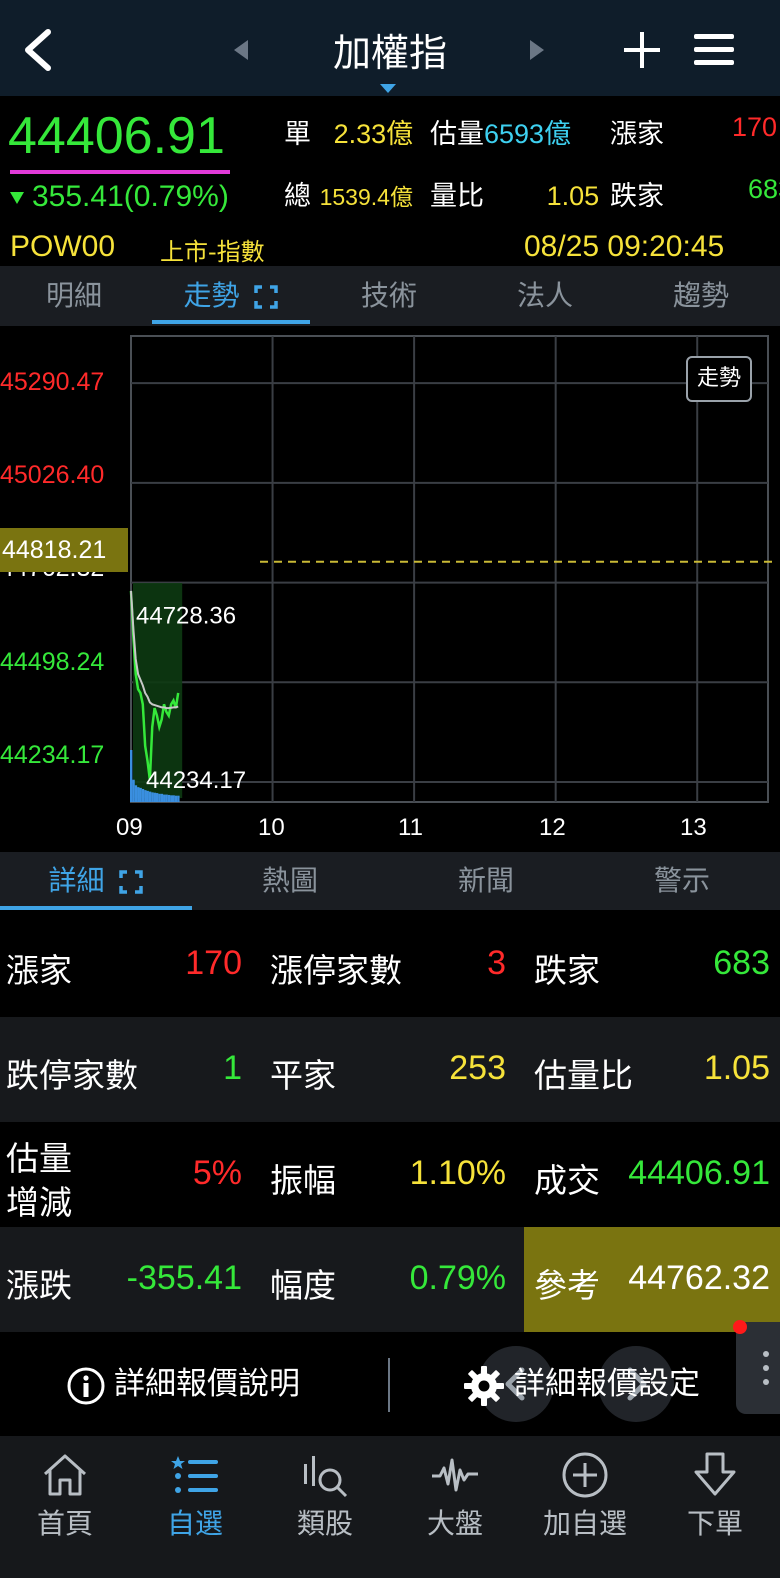  What do you see at coordinates (652, 1279) in the screenshot?
I see `reference-highlight: 參考 44762.32` at bounding box center [652, 1279].